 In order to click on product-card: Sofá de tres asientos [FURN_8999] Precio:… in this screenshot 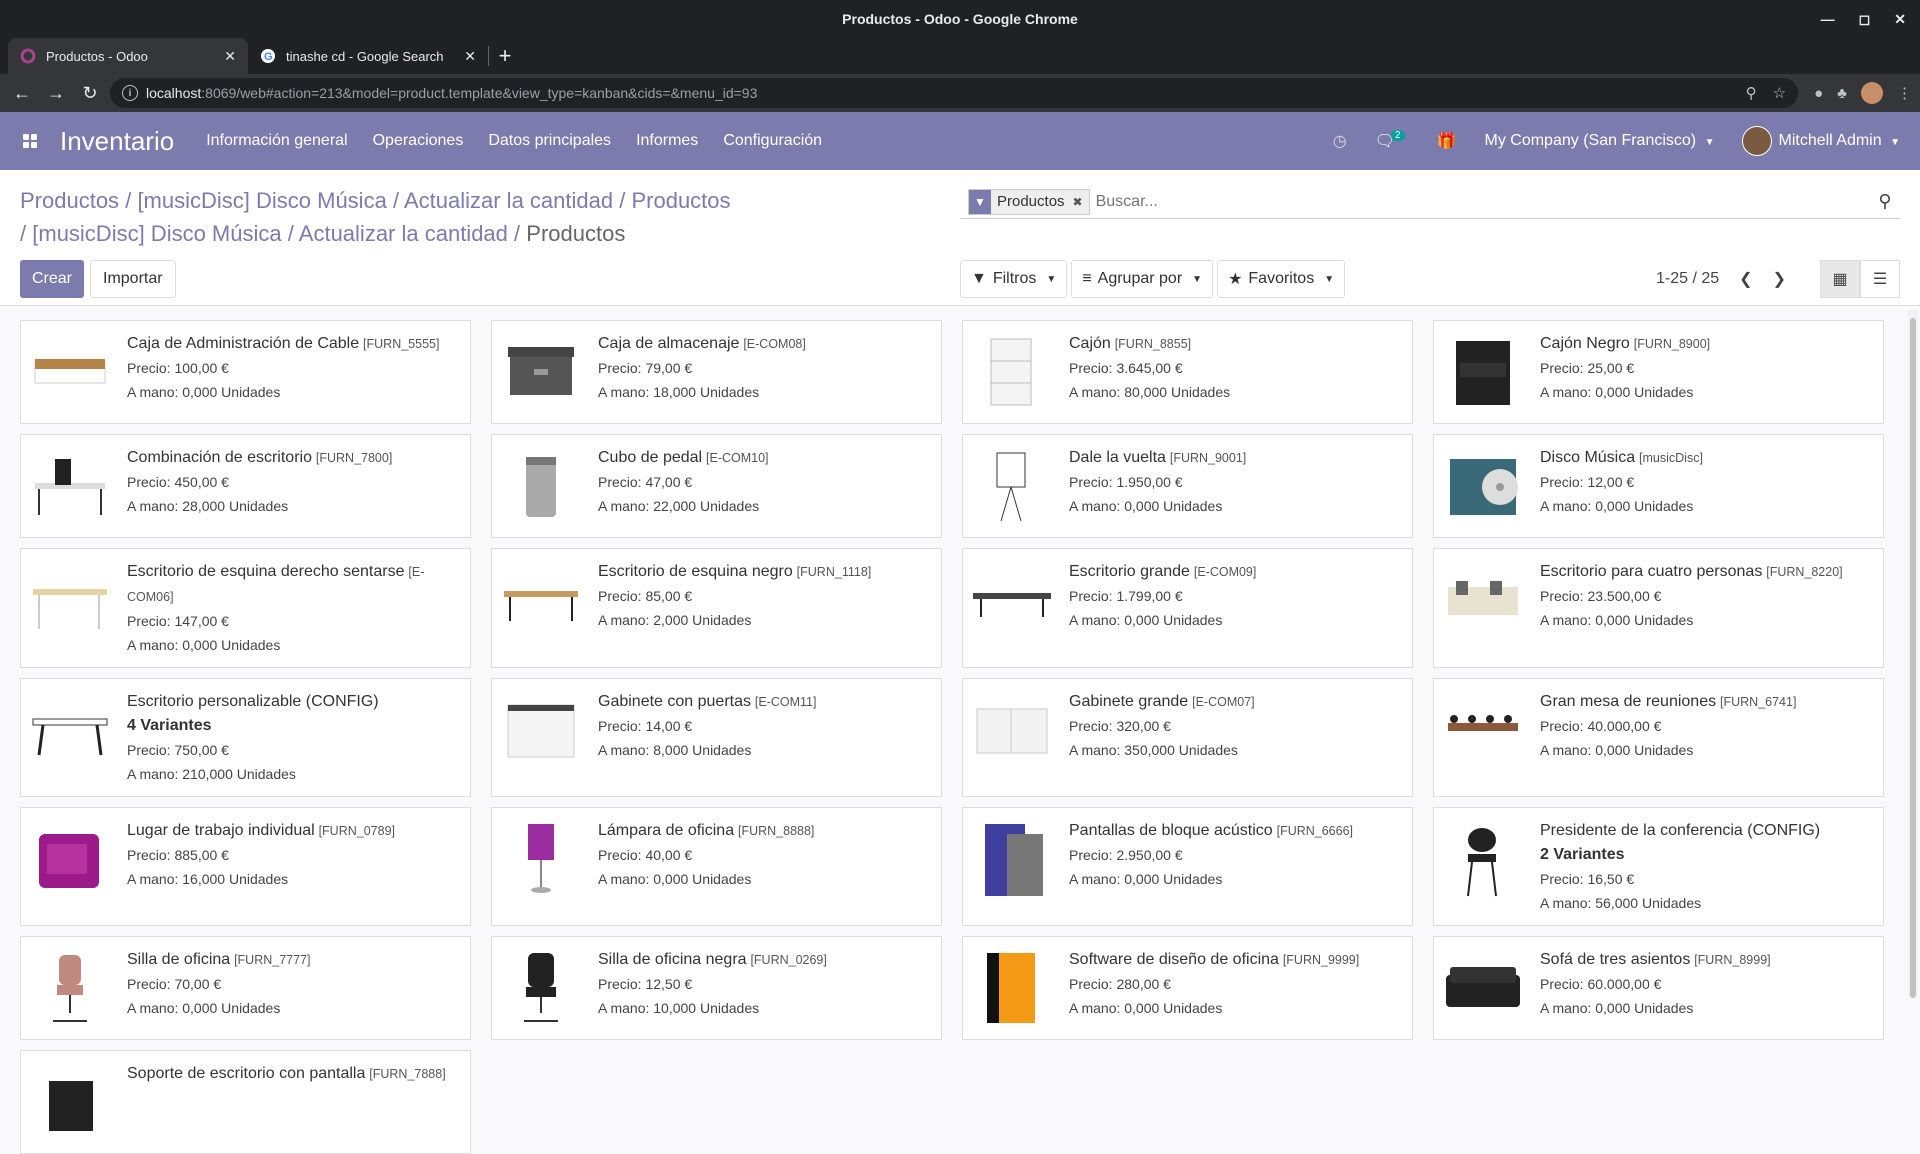, I will do `click(1658, 988)`.